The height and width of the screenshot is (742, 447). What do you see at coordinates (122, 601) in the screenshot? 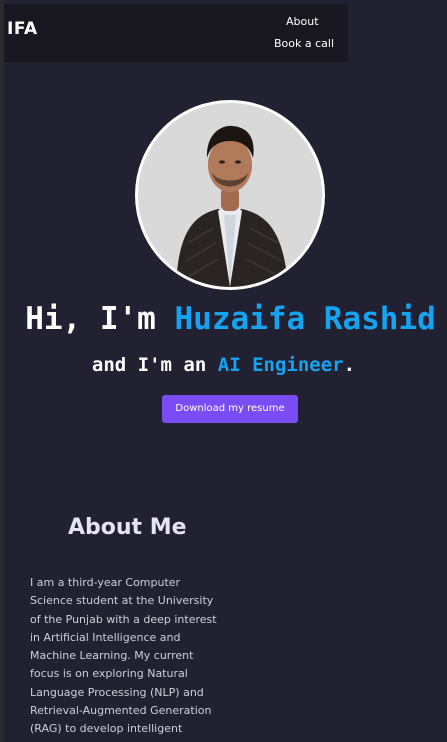
I see `about-line: Science student at the University` at bounding box center [122, 601].